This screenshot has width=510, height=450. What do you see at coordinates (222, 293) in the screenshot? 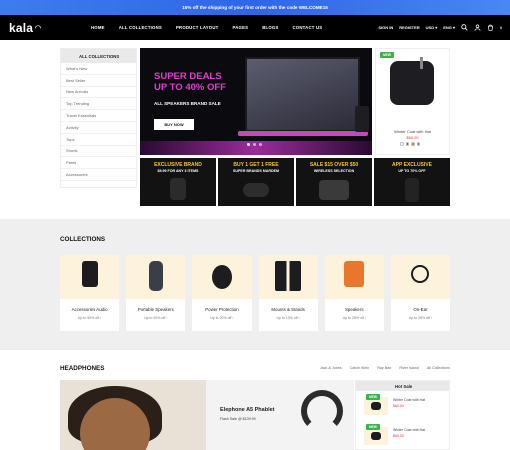
I see `collection-card-power-protection: Power Protection Up to 20% off ›` at bounding box center [222, 293].